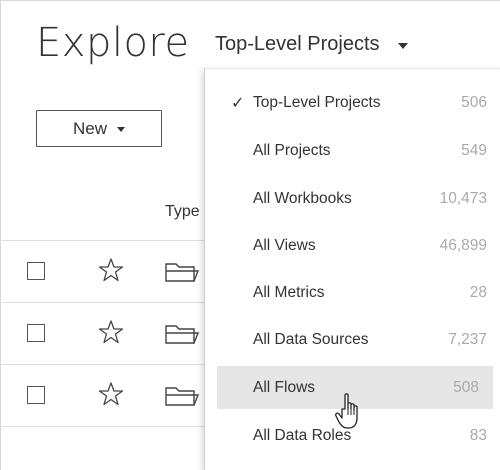 The width and height of the screenshot is (500, 470). I want to click on menu-item-label: All Flows, so click(284, 387).